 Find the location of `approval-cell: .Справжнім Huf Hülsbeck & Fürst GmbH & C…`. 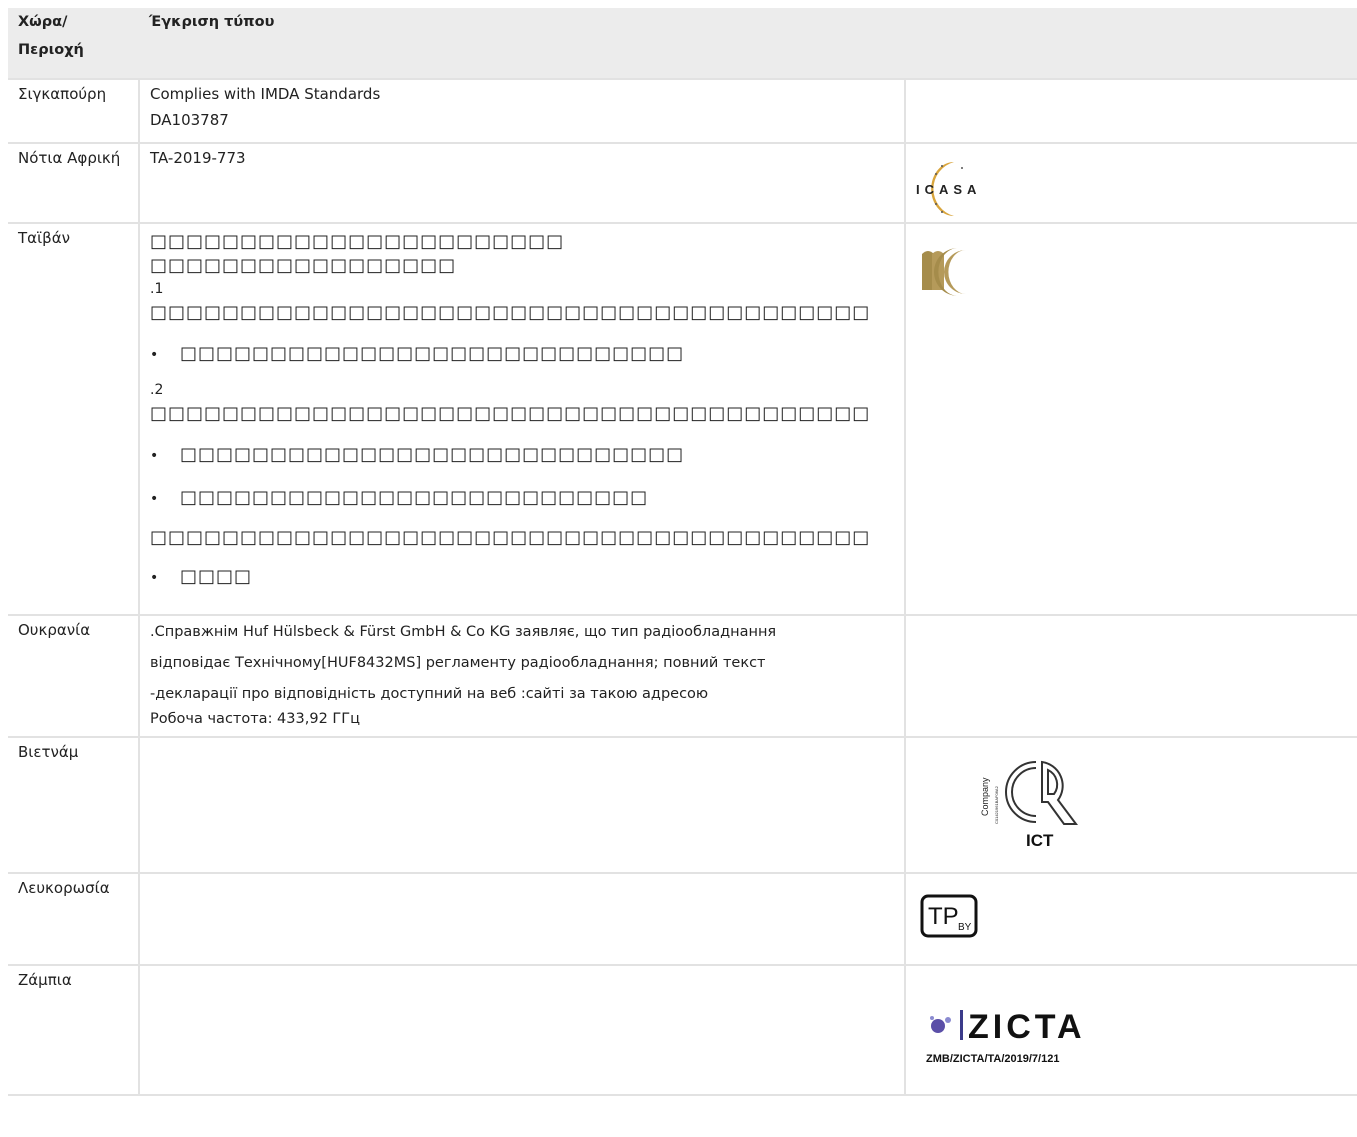

approval-cell: .Справжнім Huf Hülsbeck & Fürst GmbH & C… is located at coordinates (522, 676).